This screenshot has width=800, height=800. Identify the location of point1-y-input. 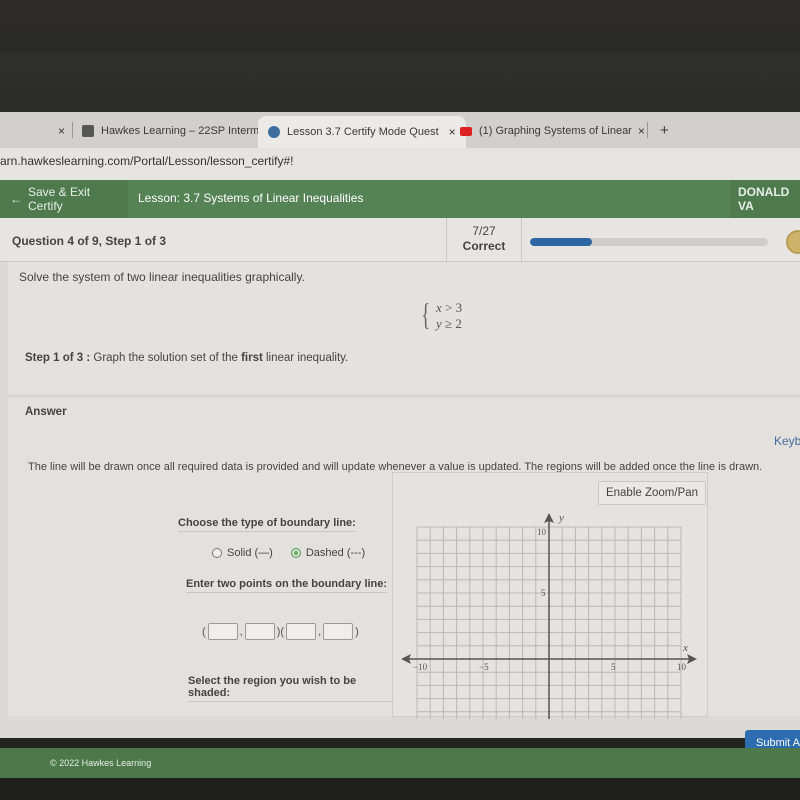
(259, 631).